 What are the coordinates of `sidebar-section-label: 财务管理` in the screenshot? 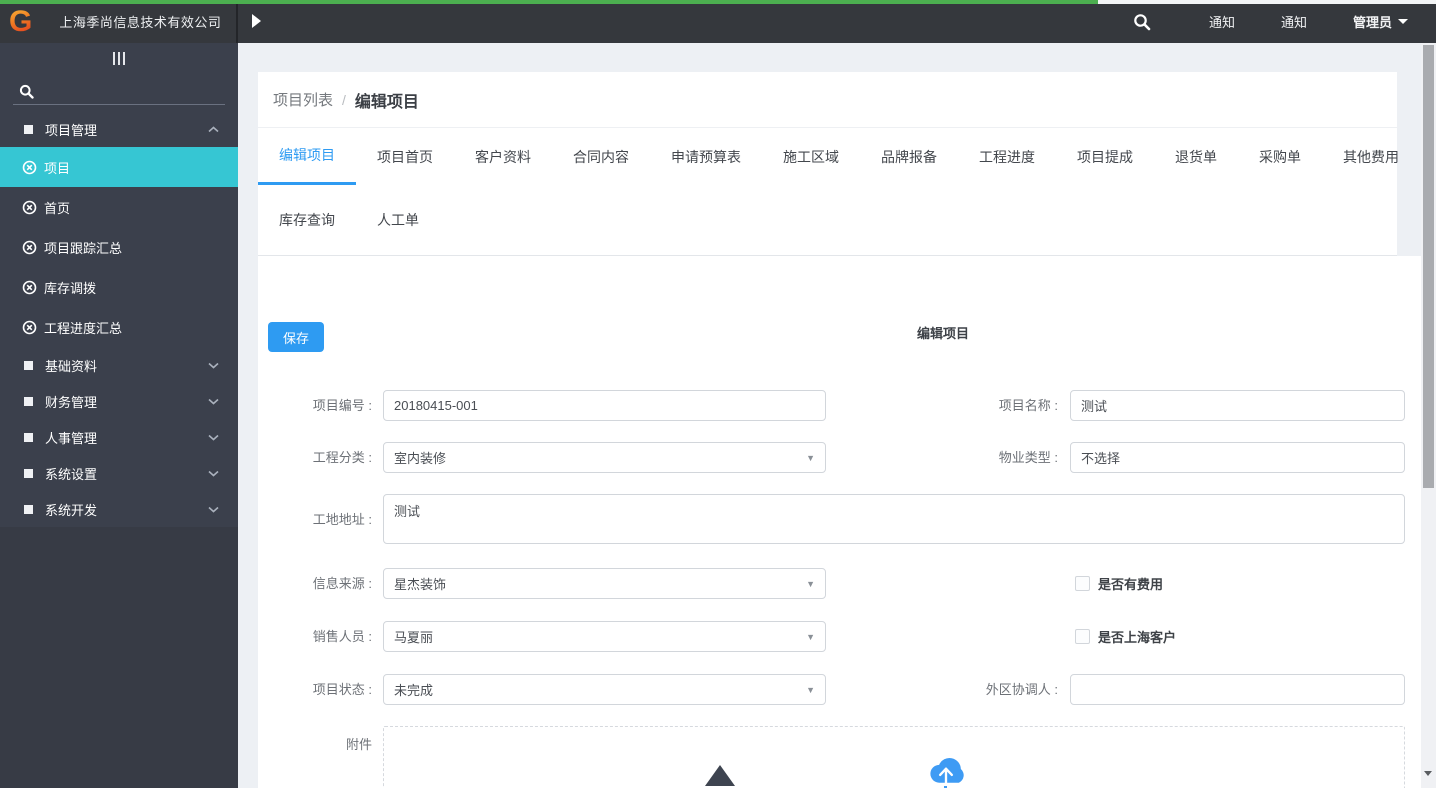 It's located at (71, 402).